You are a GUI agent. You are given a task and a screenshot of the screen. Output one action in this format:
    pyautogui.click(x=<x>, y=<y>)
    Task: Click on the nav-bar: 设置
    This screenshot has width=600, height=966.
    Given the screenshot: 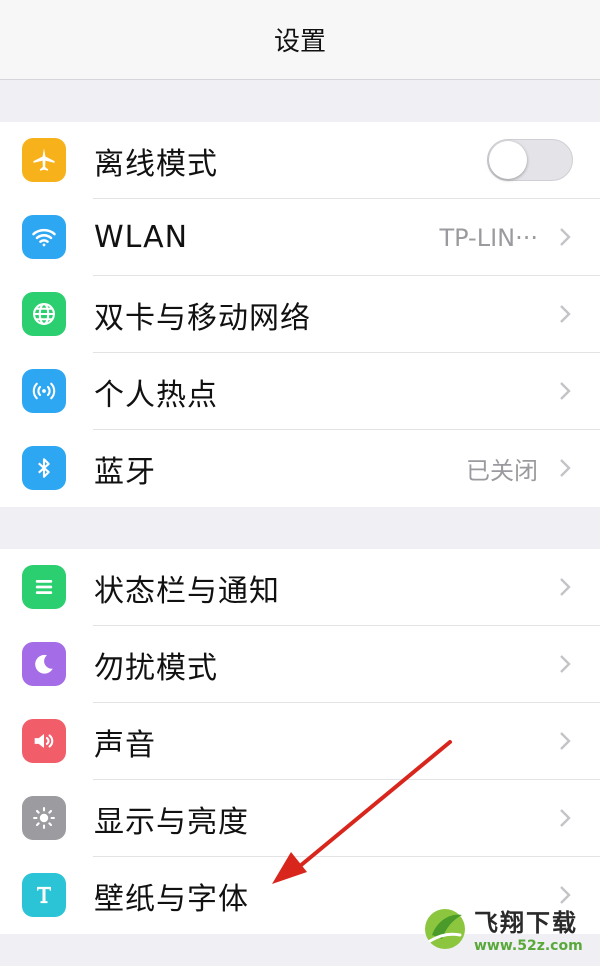 What is the action you would take?
    pyautogui.click(x=300, y=40)
    